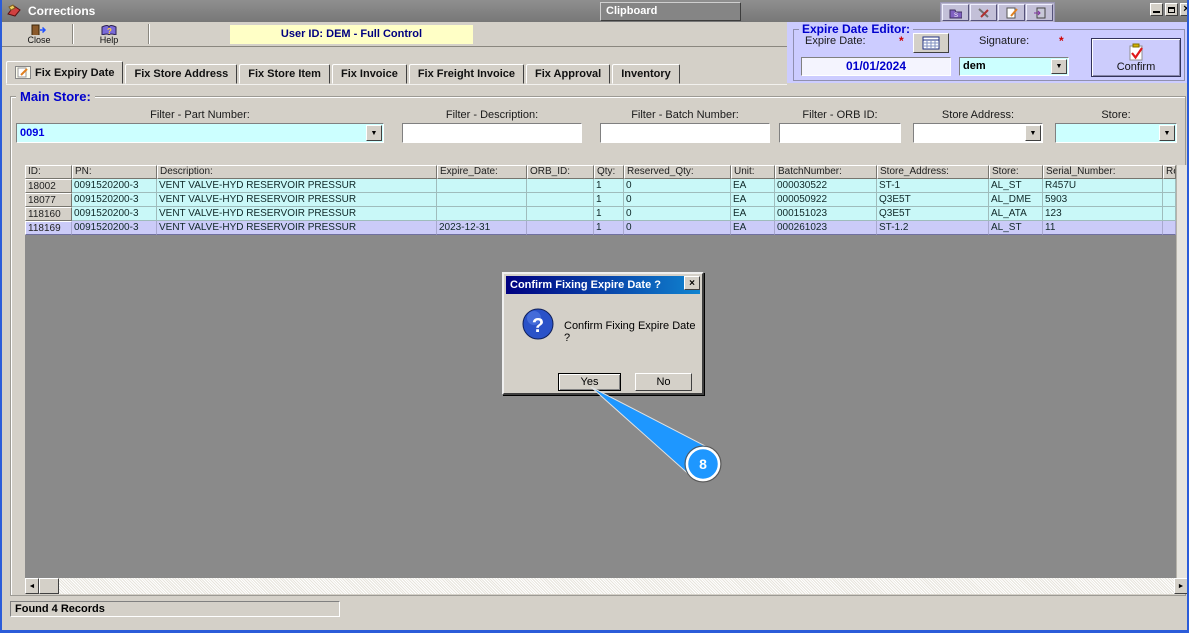 This screenshot has width=1189, height=633. Describe the element at coordinates (933, 186) in the screenshot. I see `table-cell: ST-1` at that location.